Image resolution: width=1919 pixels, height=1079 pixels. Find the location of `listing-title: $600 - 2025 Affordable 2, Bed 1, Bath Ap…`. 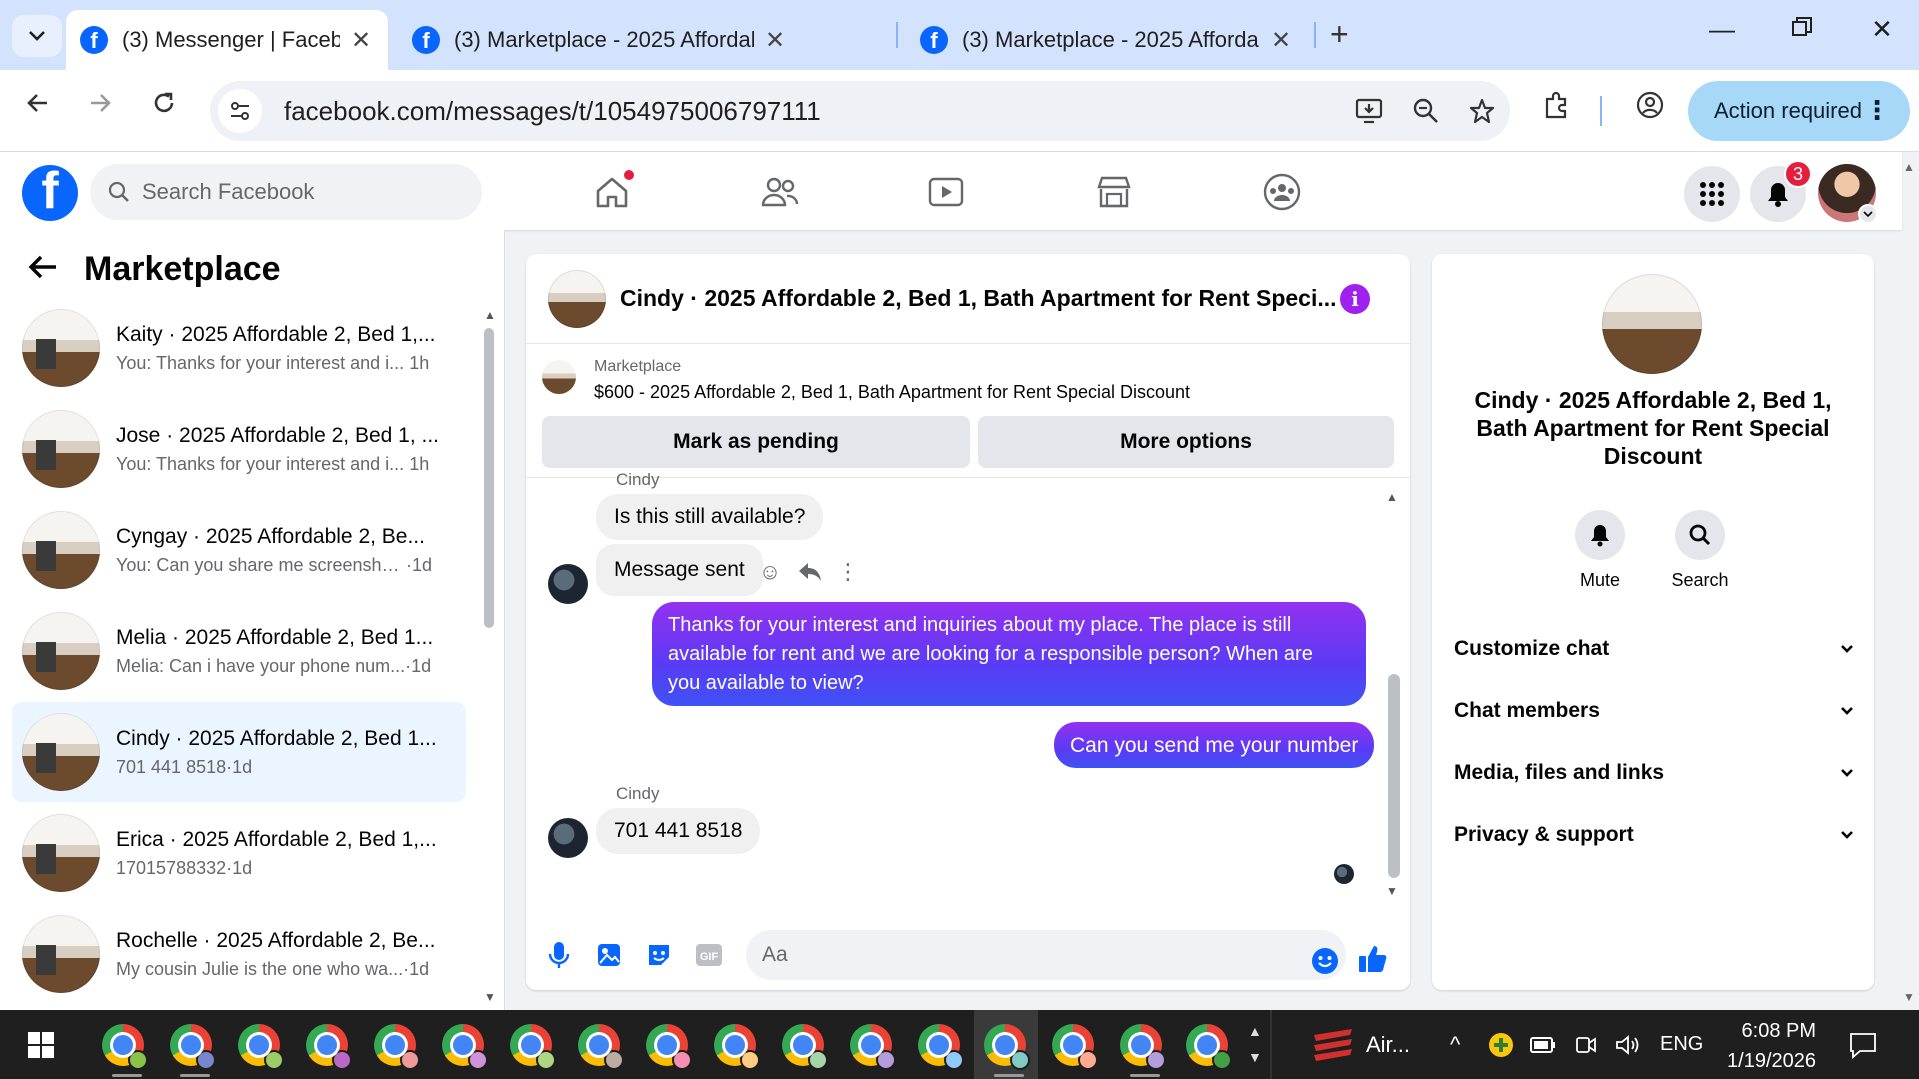

listing-title: $600 - 2025 Affordable 2, Bed 1, Bath Ap… is located at coordinates (892, 392).